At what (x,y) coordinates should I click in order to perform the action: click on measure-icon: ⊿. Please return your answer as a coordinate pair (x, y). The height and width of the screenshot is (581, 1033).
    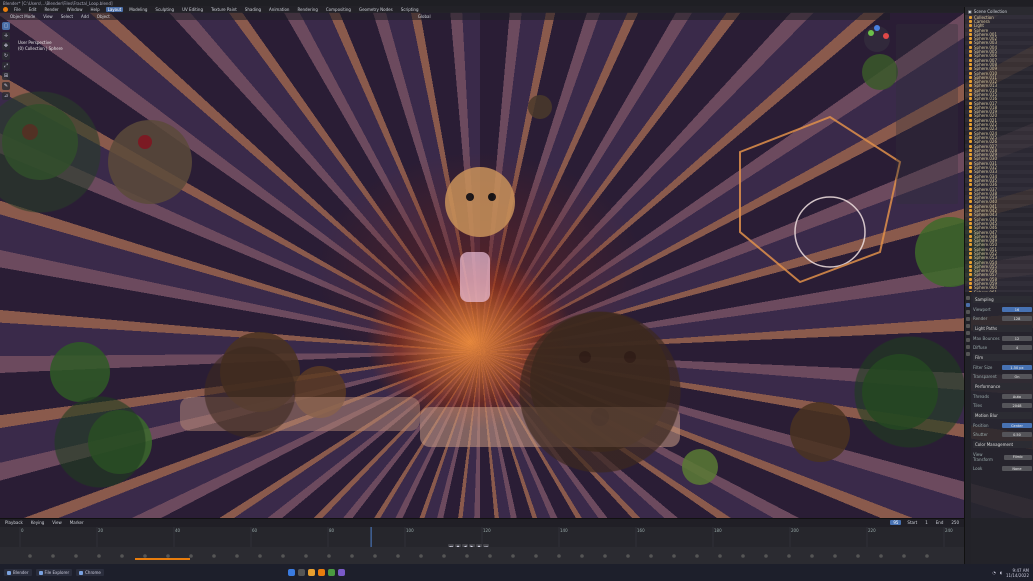
    Looking at the image, I should click on (6, 96).